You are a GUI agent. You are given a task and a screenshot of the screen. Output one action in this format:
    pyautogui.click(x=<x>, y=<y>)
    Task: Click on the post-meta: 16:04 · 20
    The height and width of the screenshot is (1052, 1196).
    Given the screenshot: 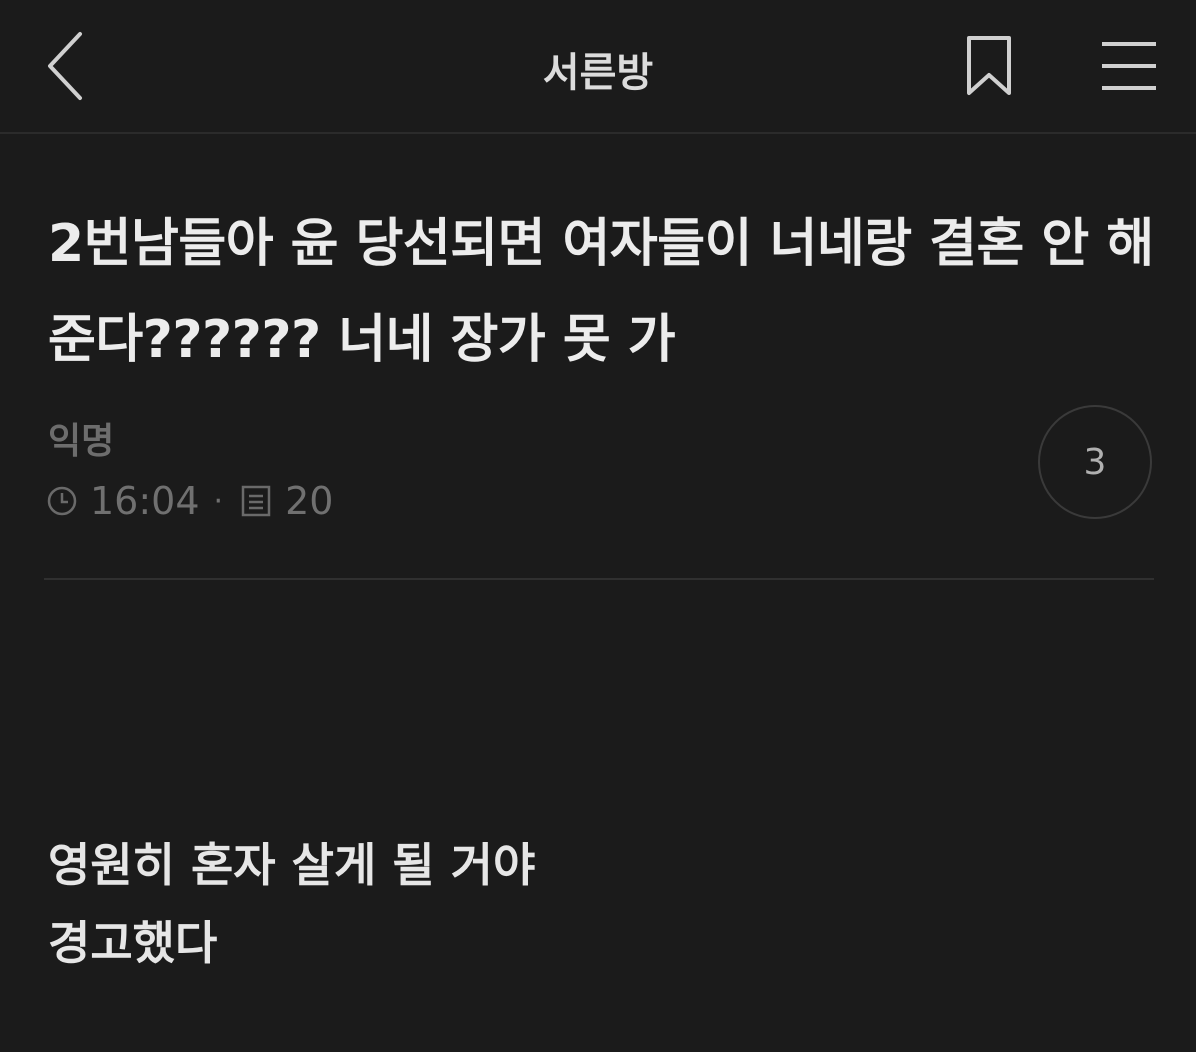 What is the action you would take?
    pyautogui.click(x=189, y=501)
    